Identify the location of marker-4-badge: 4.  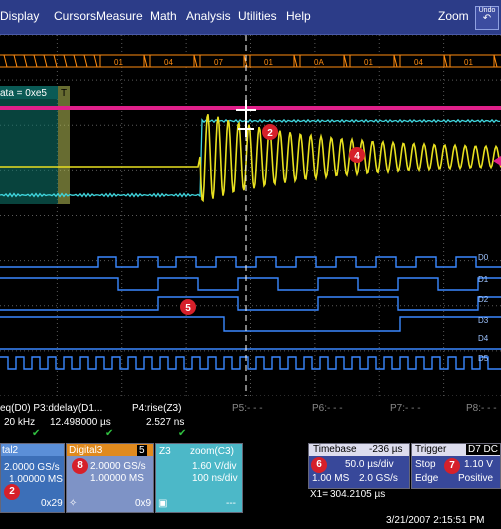
(357, 155).